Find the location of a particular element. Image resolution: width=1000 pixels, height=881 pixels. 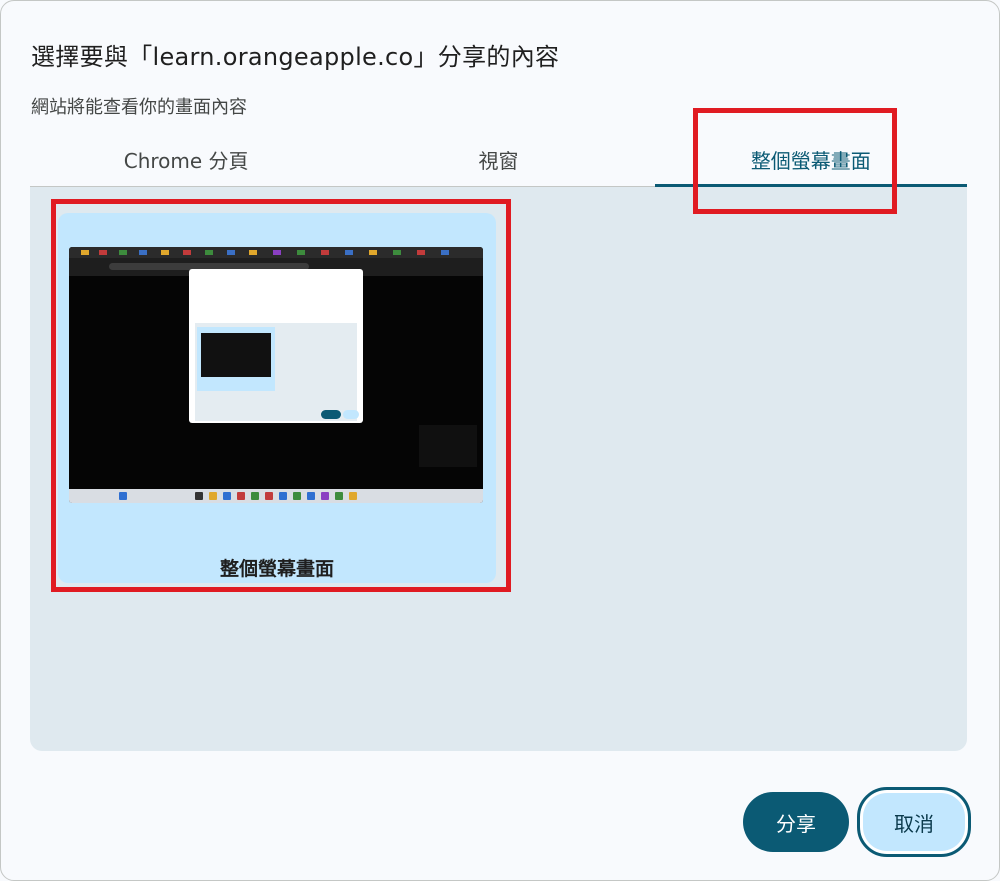

source-tabs: Chrome 分頁 視窗 整個螢幕畫面 is located at coordinates (499, 161).